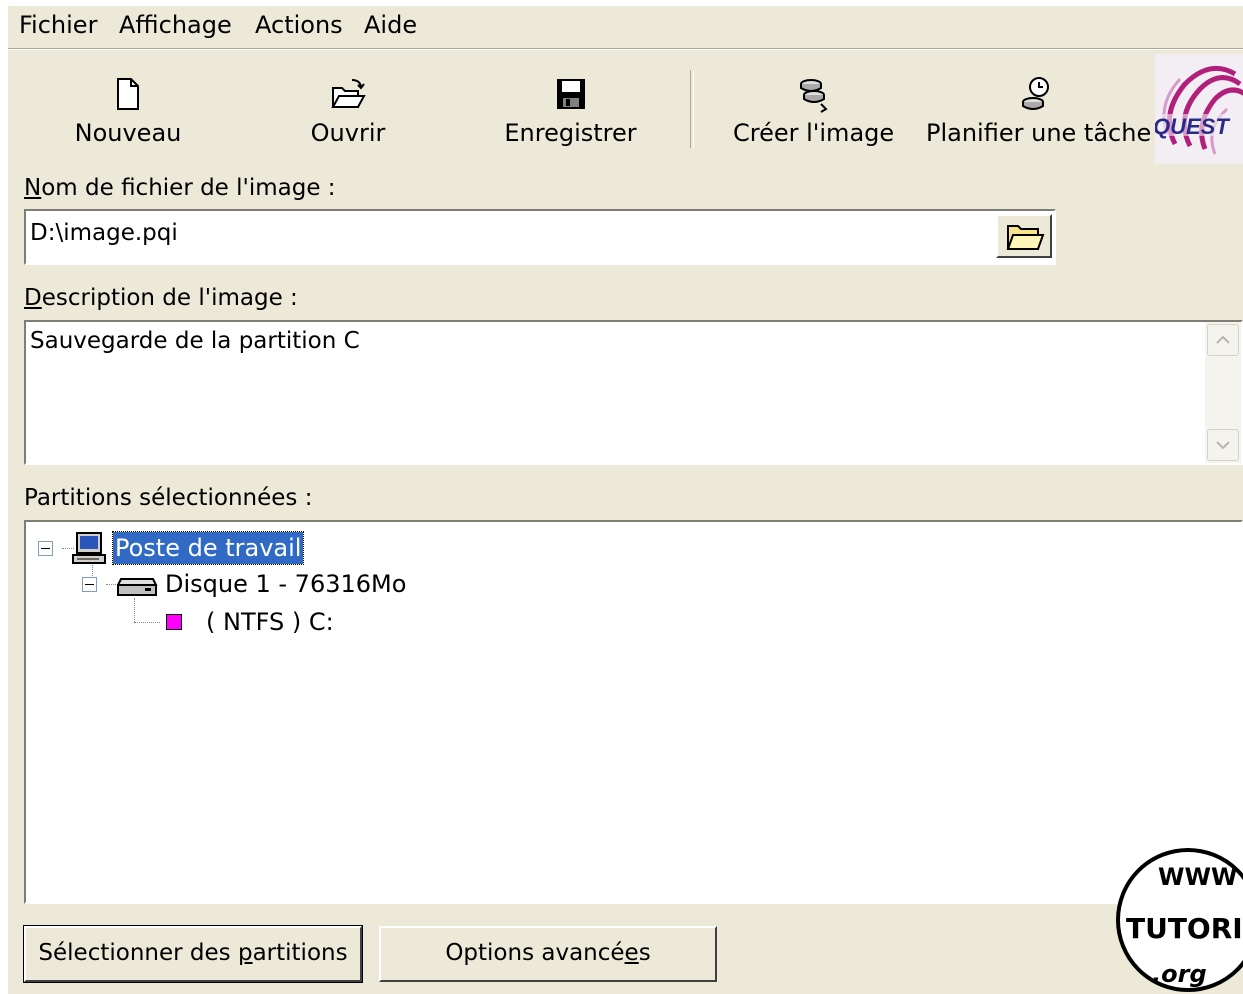 The width and height of the screenshot is (1243, 994). What do you see at coordinates (299, 25) in the screenshot?
I see `menu-actions: Actions` at bounding box center [299, 25].